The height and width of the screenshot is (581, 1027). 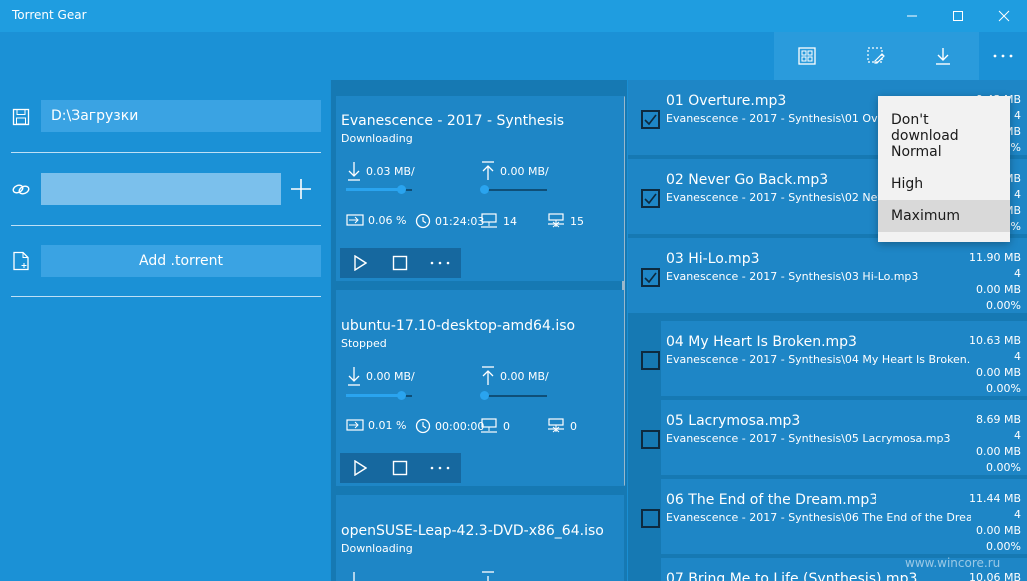 What do you see at coordinates (565, 221) in the screenshot?
I see `seeds-stat: 15` at bounding box center [565, 221].